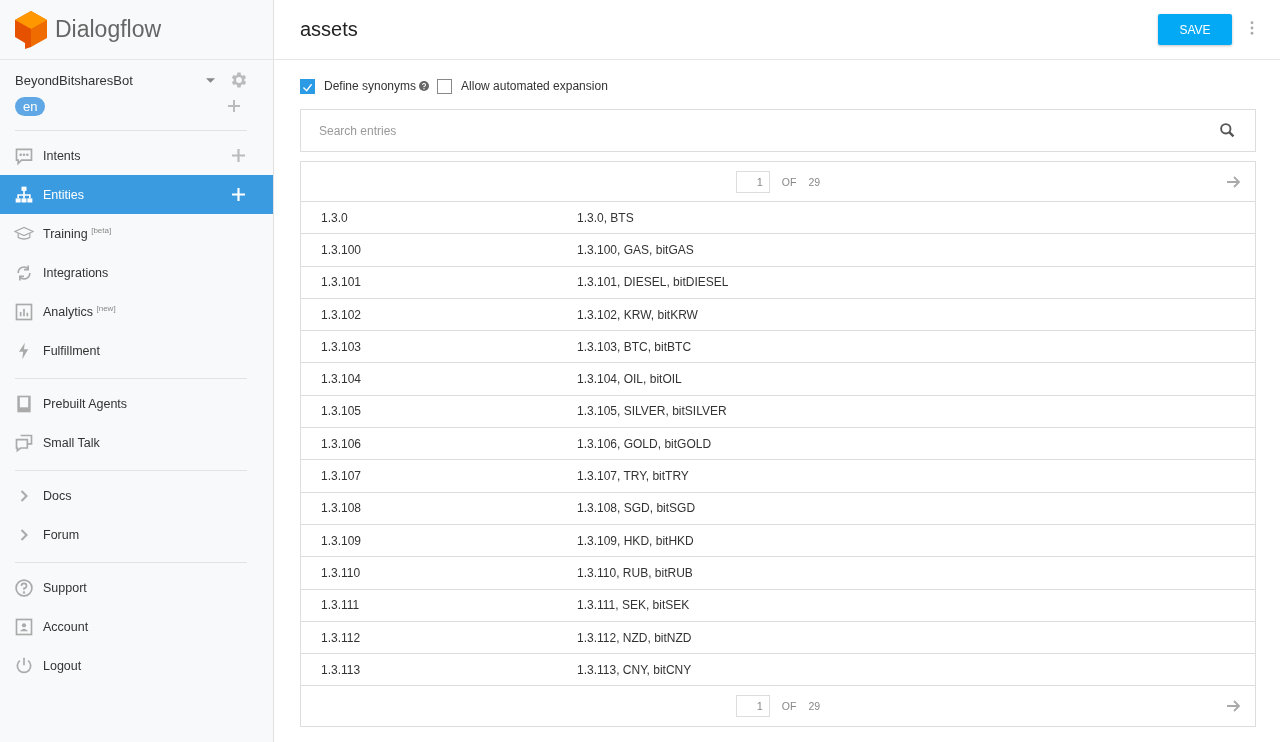  What do you see at coordinates (341, 314) in the screenshot?
I see `entry-value: 1.3.102` at bounding box center [341, 314].